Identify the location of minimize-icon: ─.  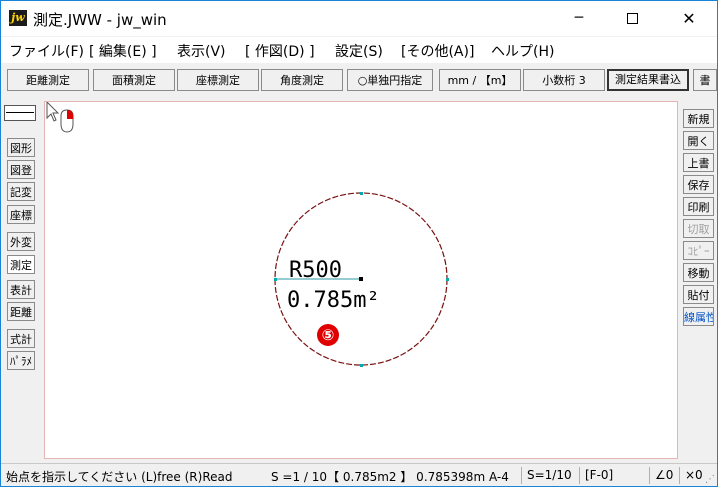
(579, 18).